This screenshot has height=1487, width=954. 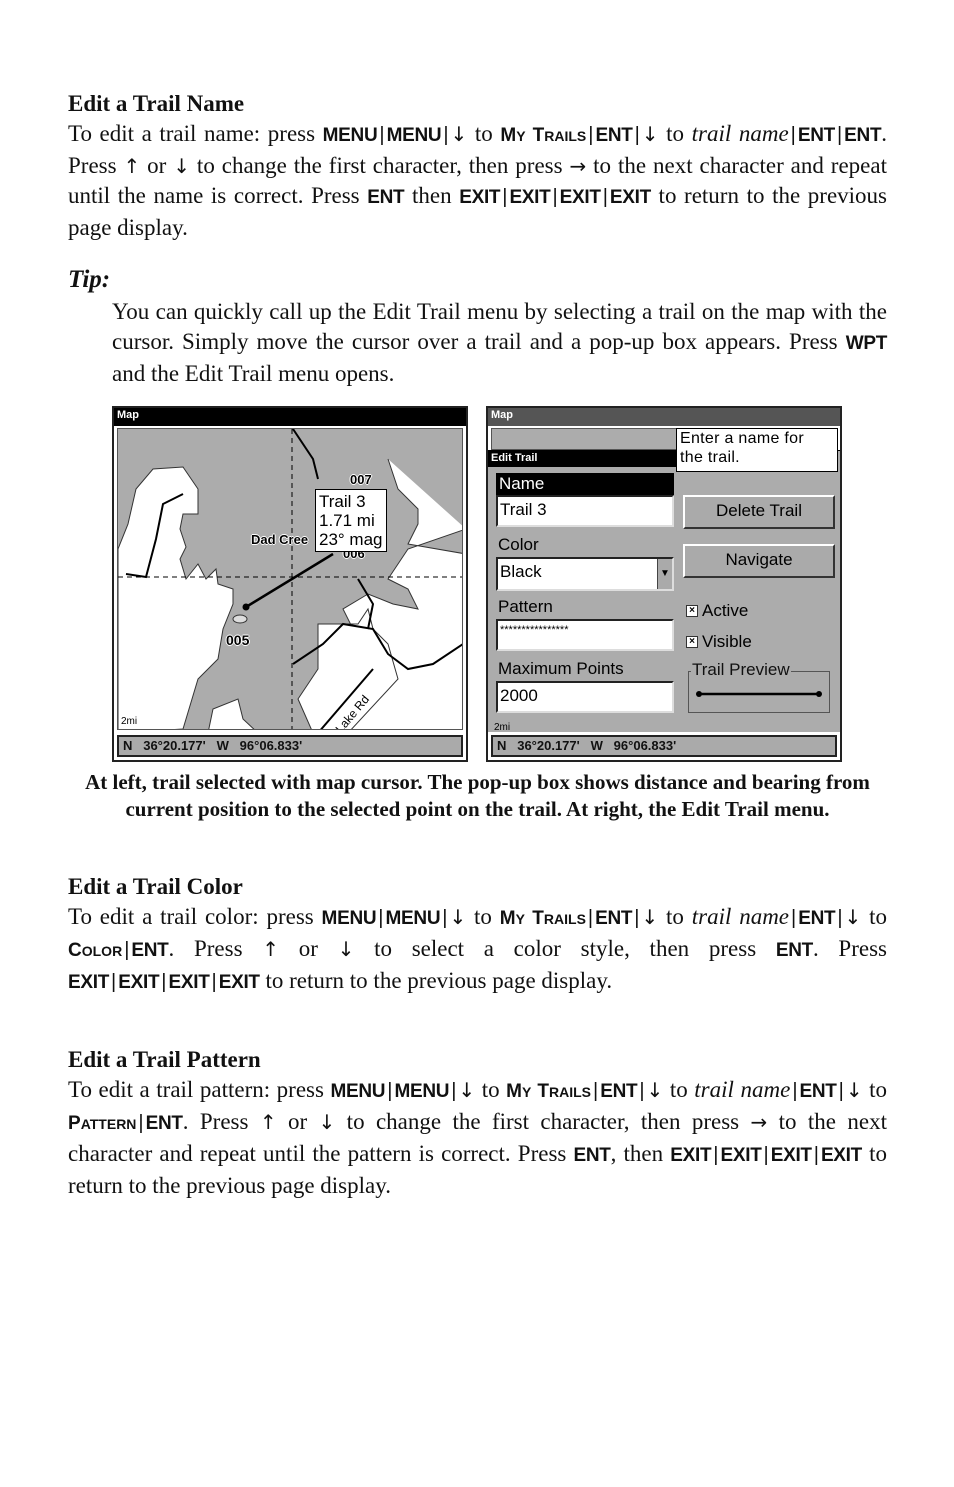 I want to click on waypoint-label-007: 007, so click(x=361, y=479).